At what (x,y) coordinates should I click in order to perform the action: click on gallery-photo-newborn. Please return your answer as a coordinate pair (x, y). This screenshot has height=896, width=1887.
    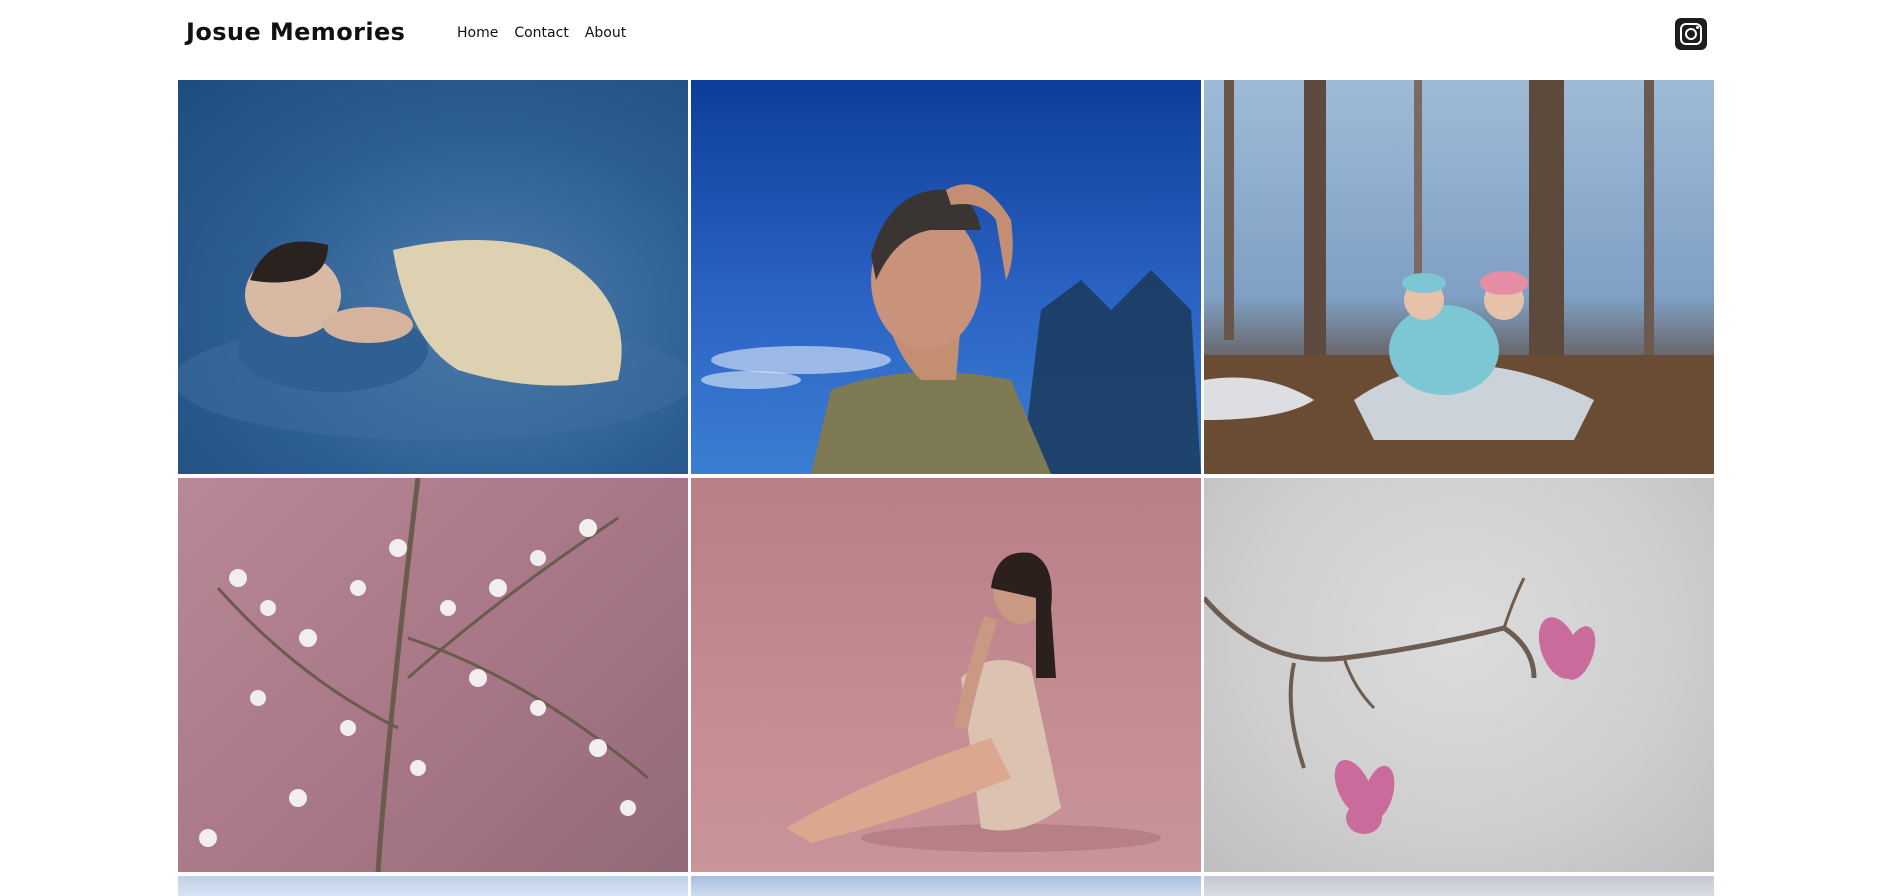
    Looking at the image, I should click on (433, 277).